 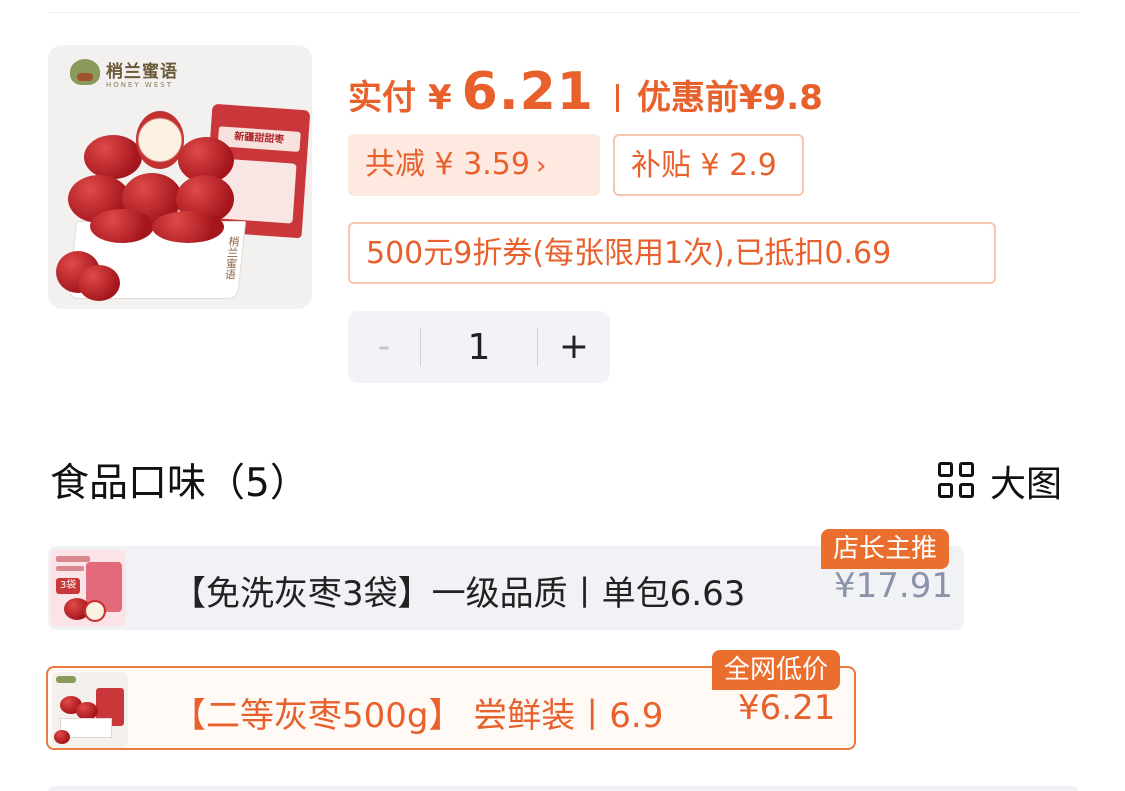 I want to click on top-divider, so click(x=563, y=12).